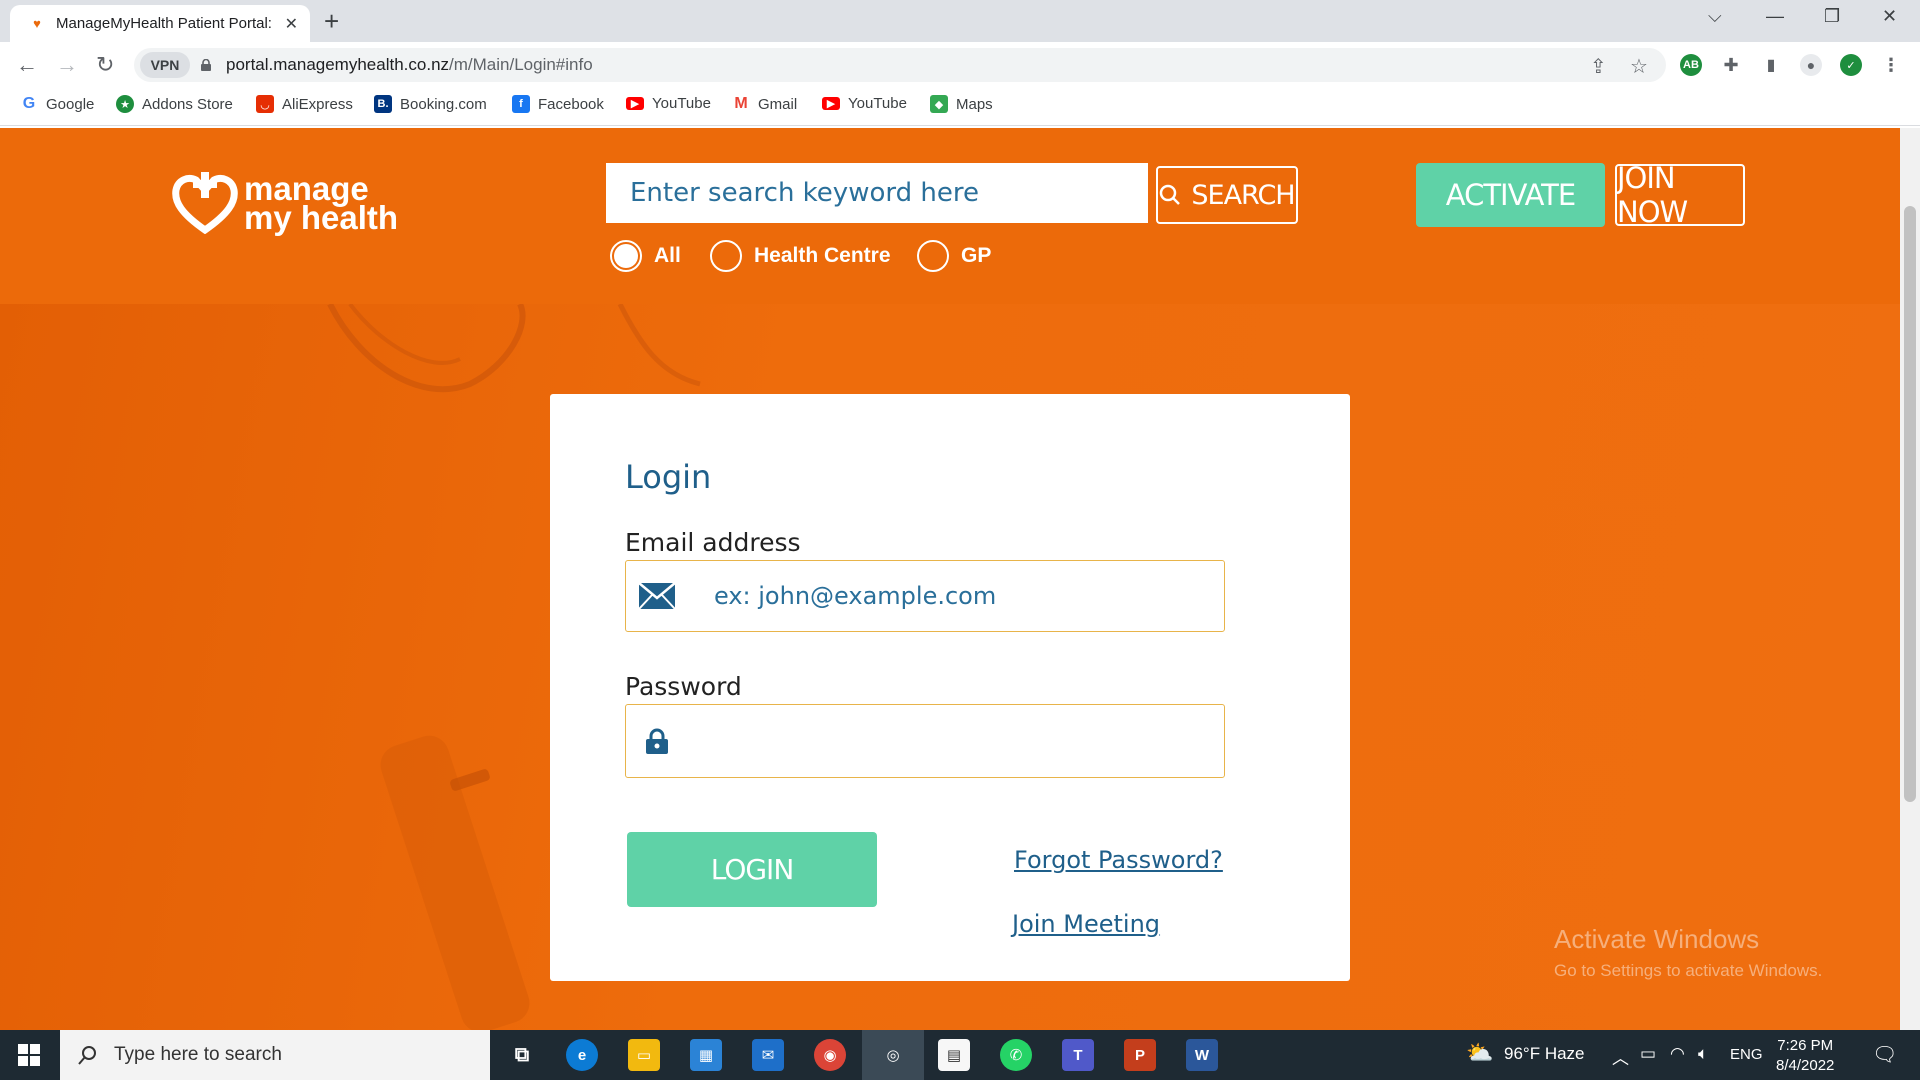  Describe the element at coordinates (1775, 16) in the screenshot. I see `minimize-icon: —` at that location.